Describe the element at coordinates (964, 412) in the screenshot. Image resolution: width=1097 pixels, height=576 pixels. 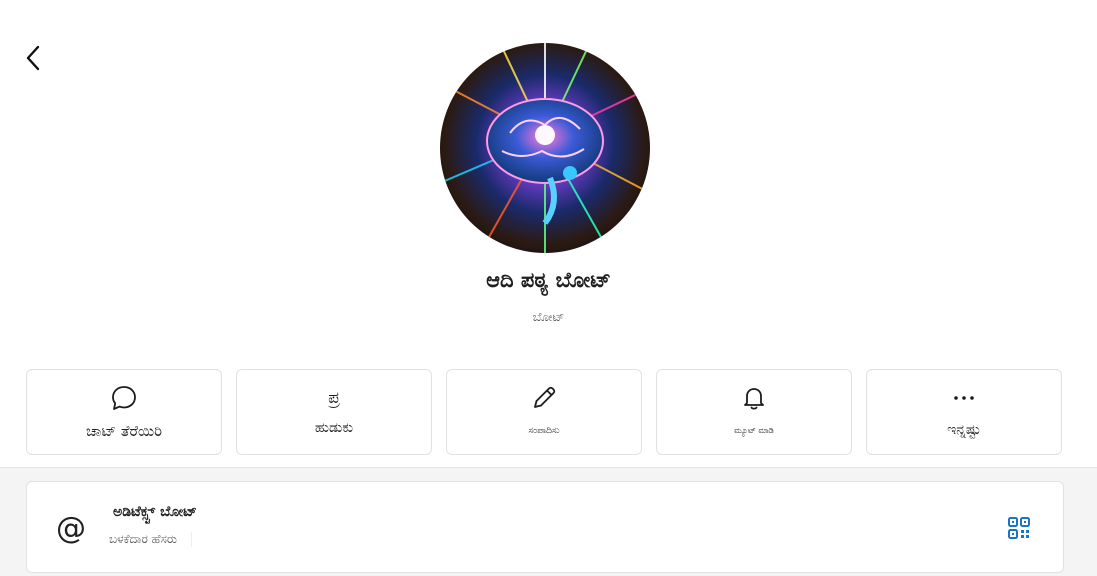
I see `more-button: ಇನ್ನಷ್ಟು` at that location.